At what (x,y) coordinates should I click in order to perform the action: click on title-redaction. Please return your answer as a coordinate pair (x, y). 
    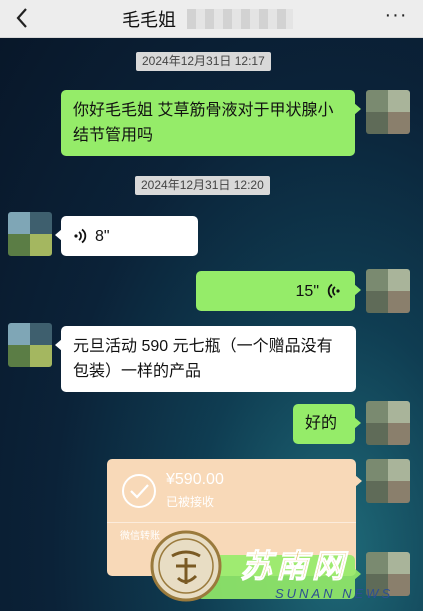
    Looking at the image, I should click on (240, 19).